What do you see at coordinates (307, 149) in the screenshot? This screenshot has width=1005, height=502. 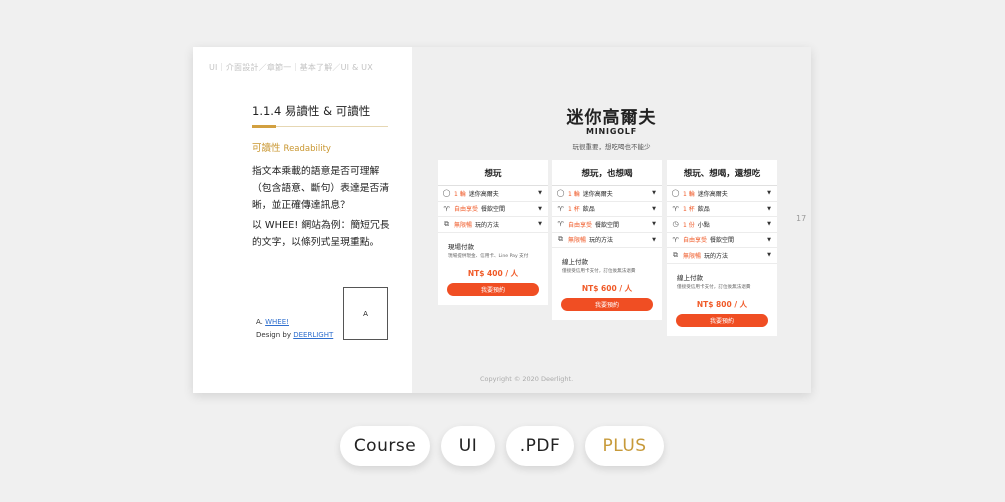 I see `subtitle-en: Readability` at bounding box center [307, 149].